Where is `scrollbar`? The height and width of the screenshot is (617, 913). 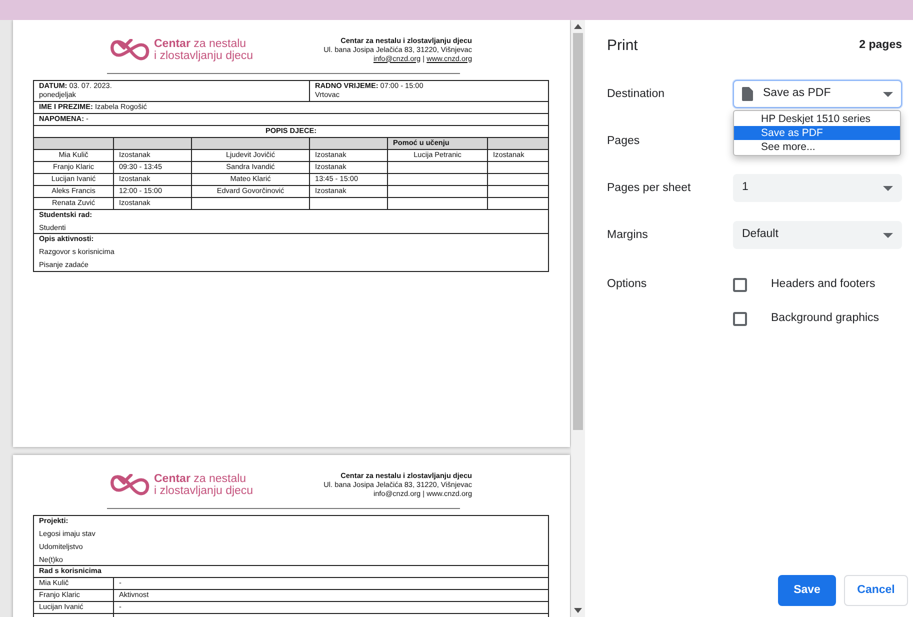
scrollbar is located at coordinates (578, 318).